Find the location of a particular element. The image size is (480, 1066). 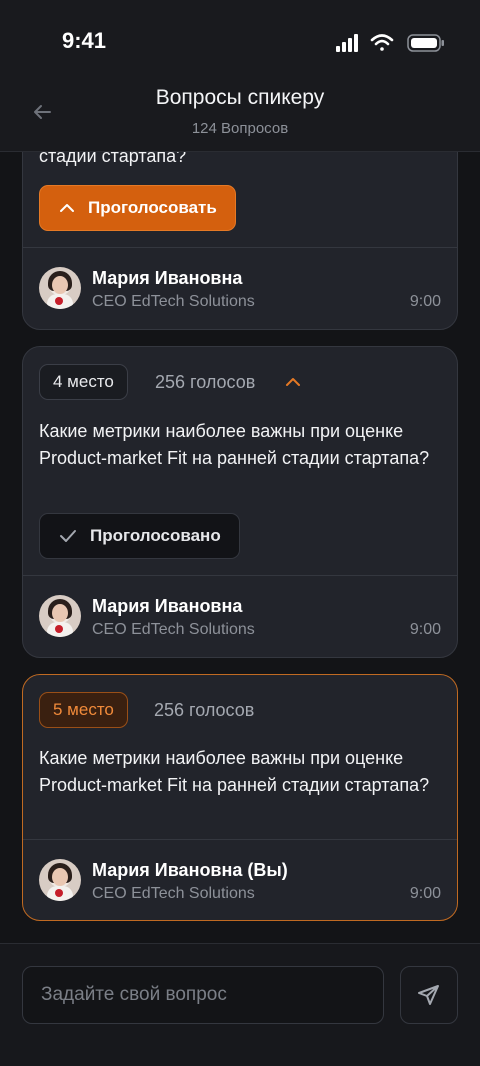

voted-button-label: Проголосовано is located at coordinates (155, 535).